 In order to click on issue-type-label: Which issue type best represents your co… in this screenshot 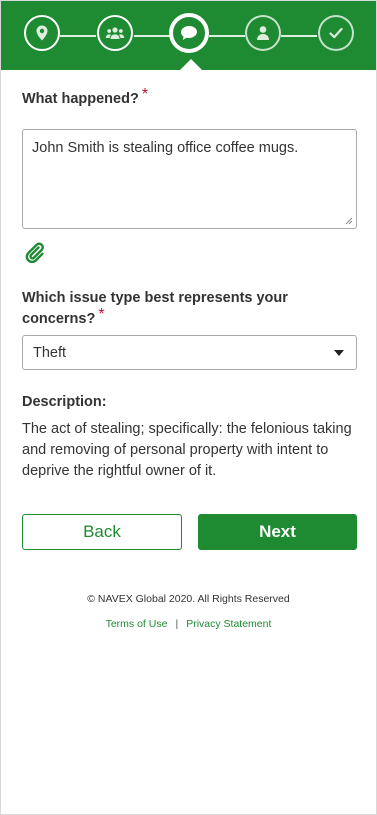, I will do `click(172, 309)`.